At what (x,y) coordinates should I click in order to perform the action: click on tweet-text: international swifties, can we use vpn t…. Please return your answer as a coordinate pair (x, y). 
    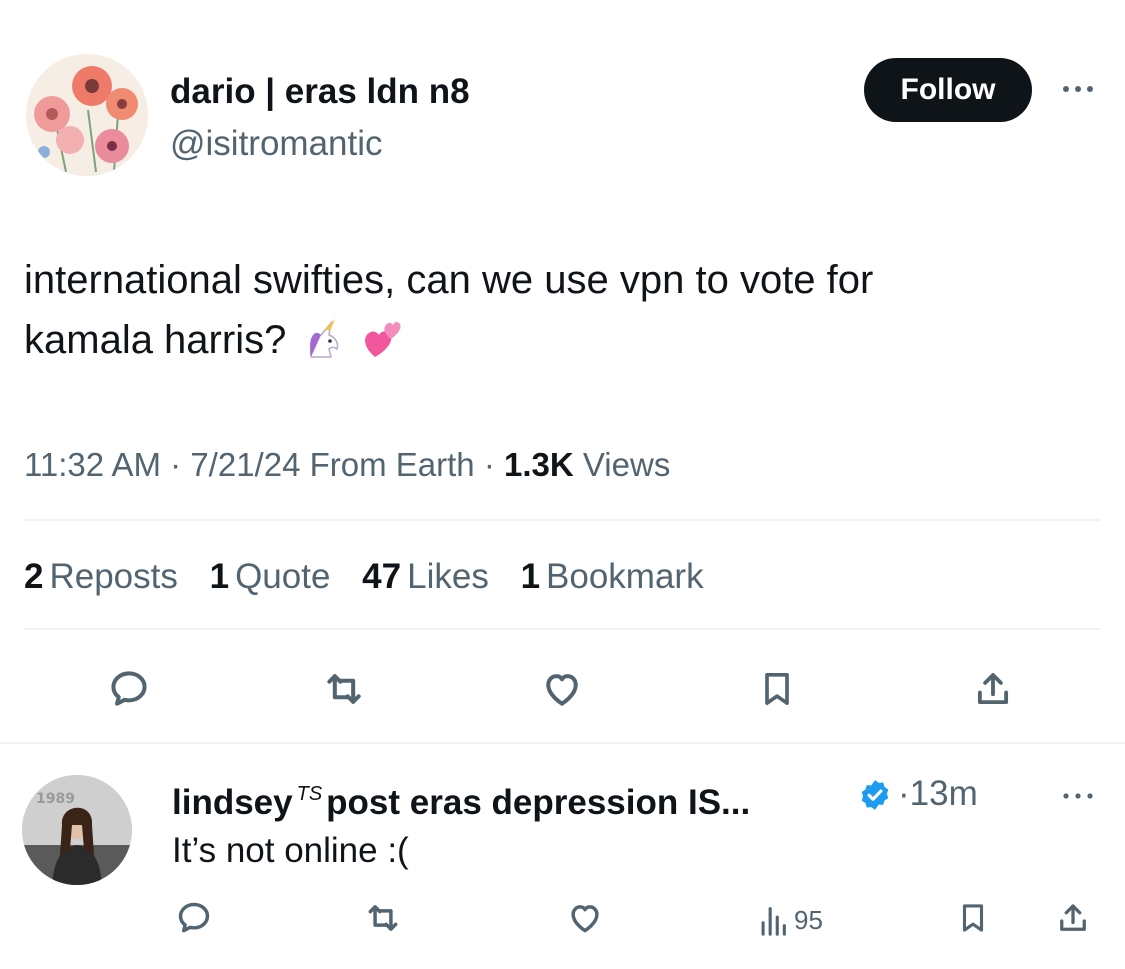
    Looking at the image, I should click on (554, 310).